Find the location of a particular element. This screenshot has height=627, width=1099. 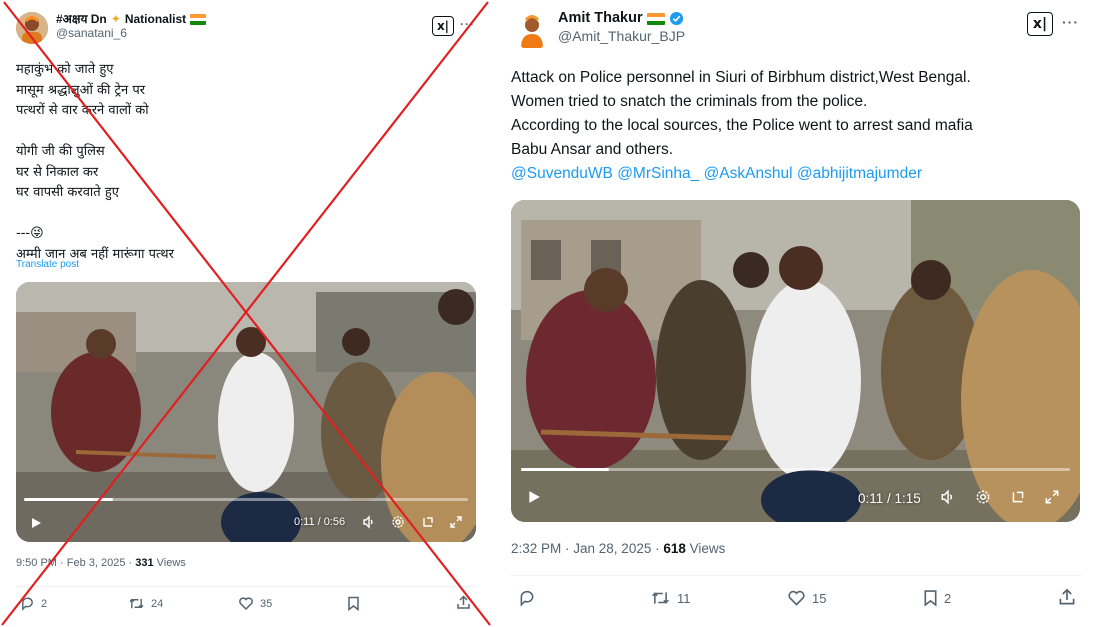

retweet-button: 24 is located at coordinates (145, 603).